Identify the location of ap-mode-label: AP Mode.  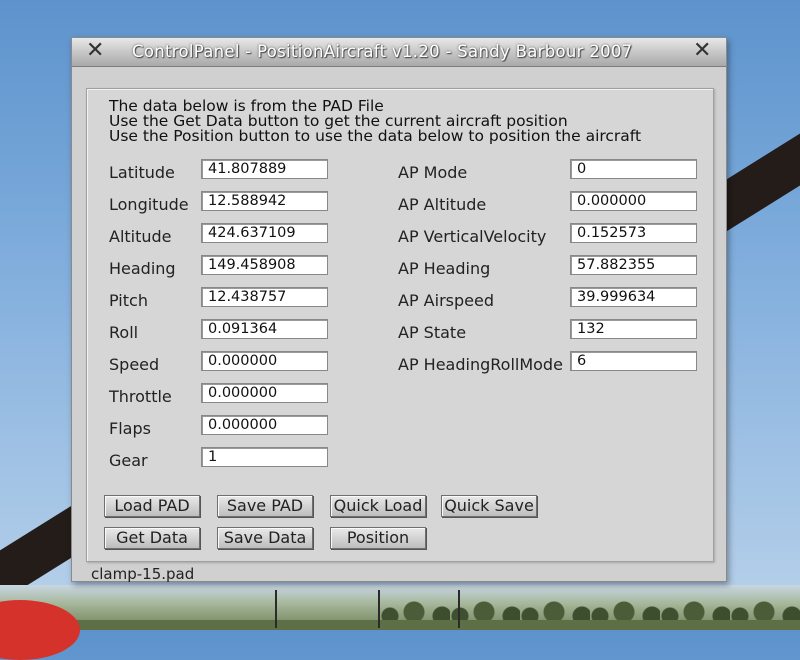
(433, 172).